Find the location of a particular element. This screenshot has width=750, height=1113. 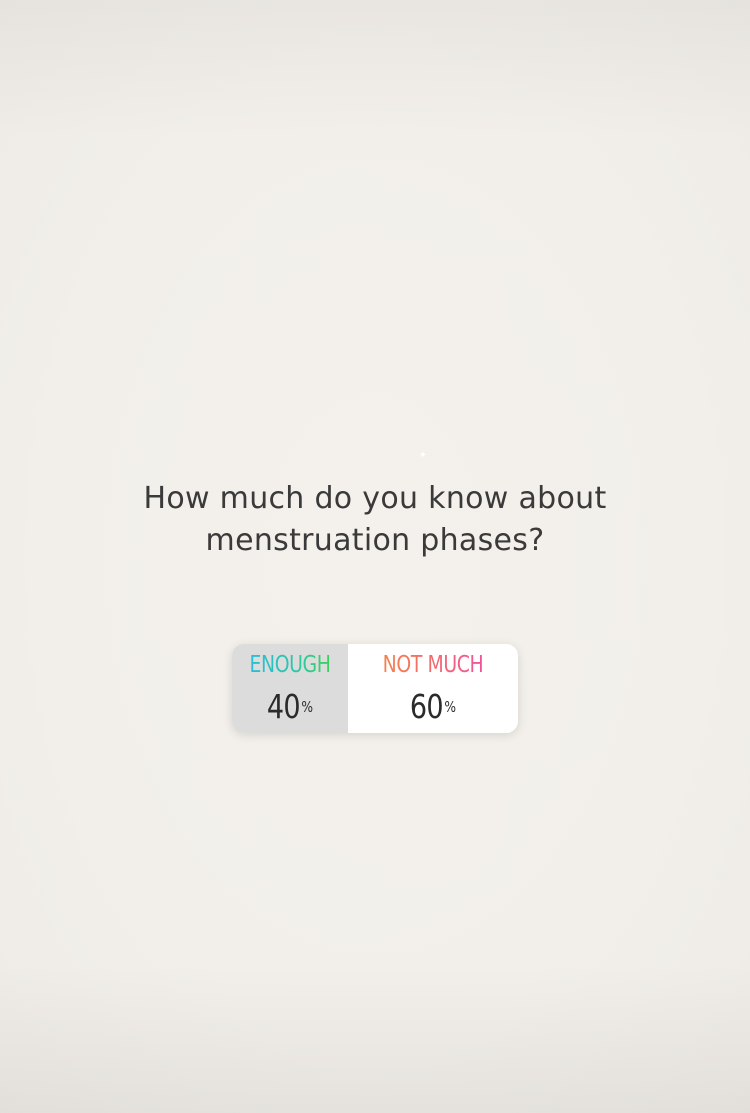

poll-question-line-2: menstruation phases? is located at coordinates (375, 540).